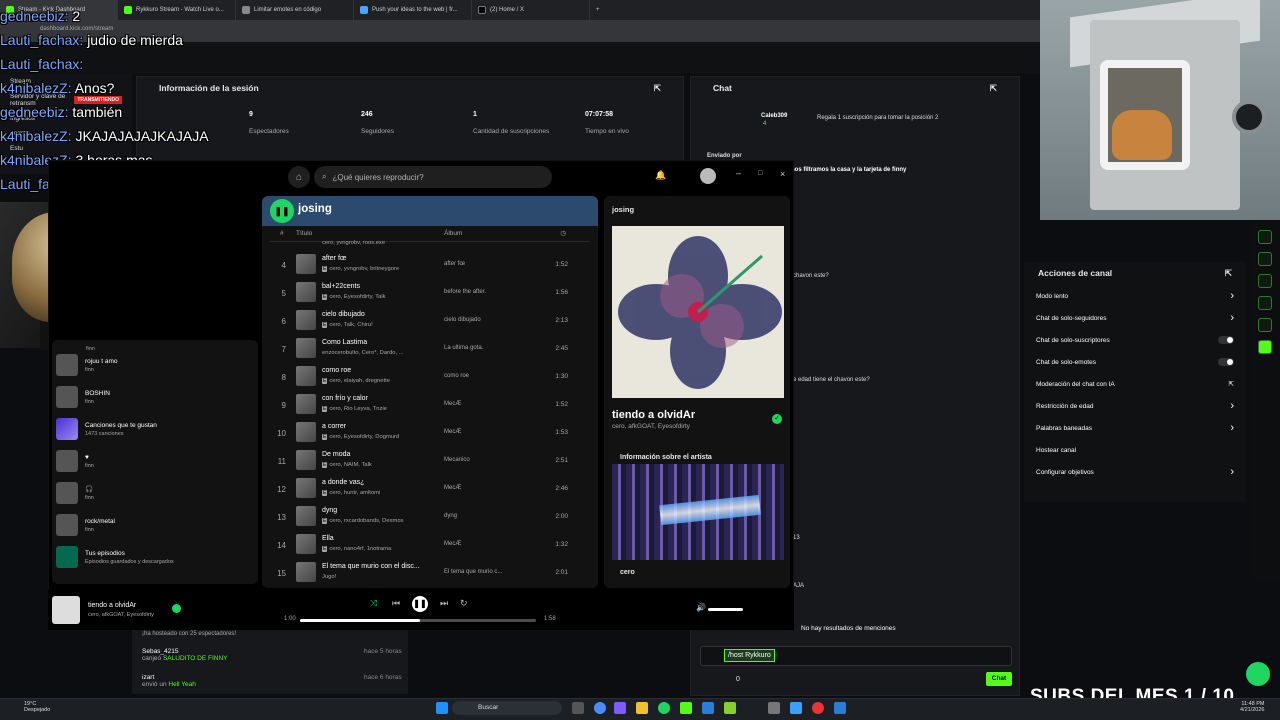 This screenshot has width=1280, height=720. Describe the element at coordinates (61, 112) in the screenshot. I see `overlay-chat-line: gedneebiz: también` at that location.